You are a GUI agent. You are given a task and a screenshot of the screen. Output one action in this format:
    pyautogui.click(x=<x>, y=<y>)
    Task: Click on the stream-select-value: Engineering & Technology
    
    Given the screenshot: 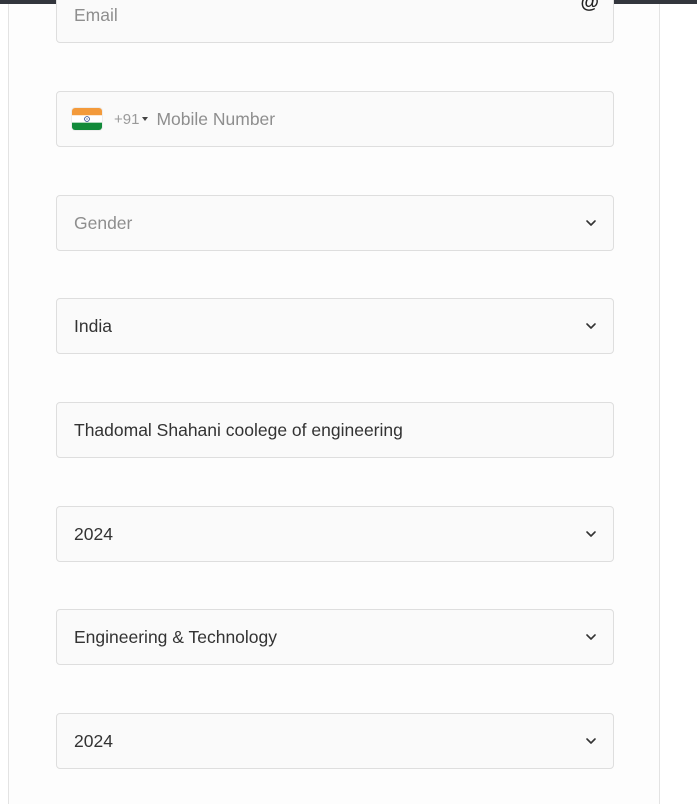 What is the action you would take?
    pyautogui.click(x=176, y=636)
    